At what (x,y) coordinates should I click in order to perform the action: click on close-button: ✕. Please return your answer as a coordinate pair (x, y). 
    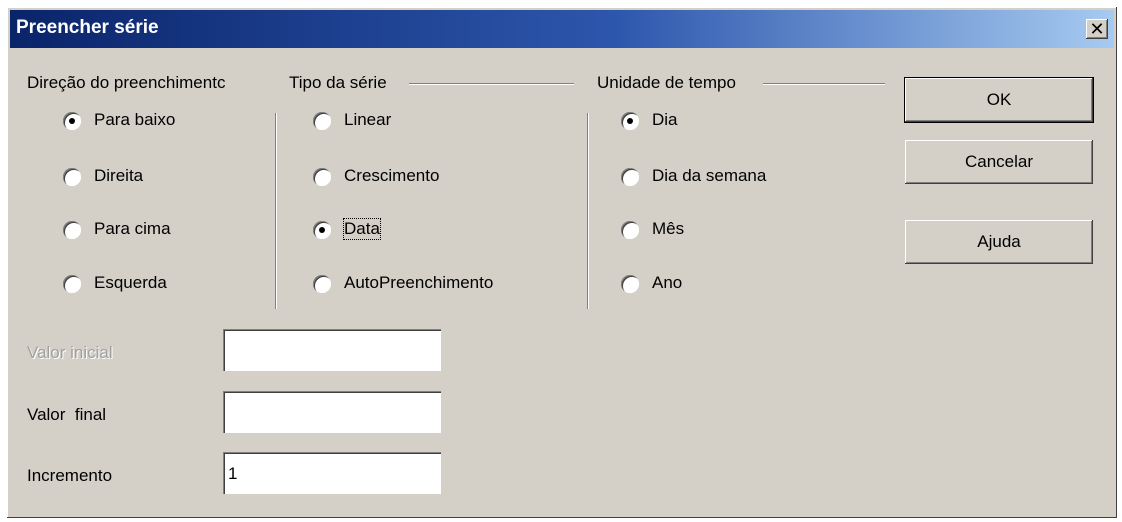
    Looking at the image, I should click on (1097, 29).